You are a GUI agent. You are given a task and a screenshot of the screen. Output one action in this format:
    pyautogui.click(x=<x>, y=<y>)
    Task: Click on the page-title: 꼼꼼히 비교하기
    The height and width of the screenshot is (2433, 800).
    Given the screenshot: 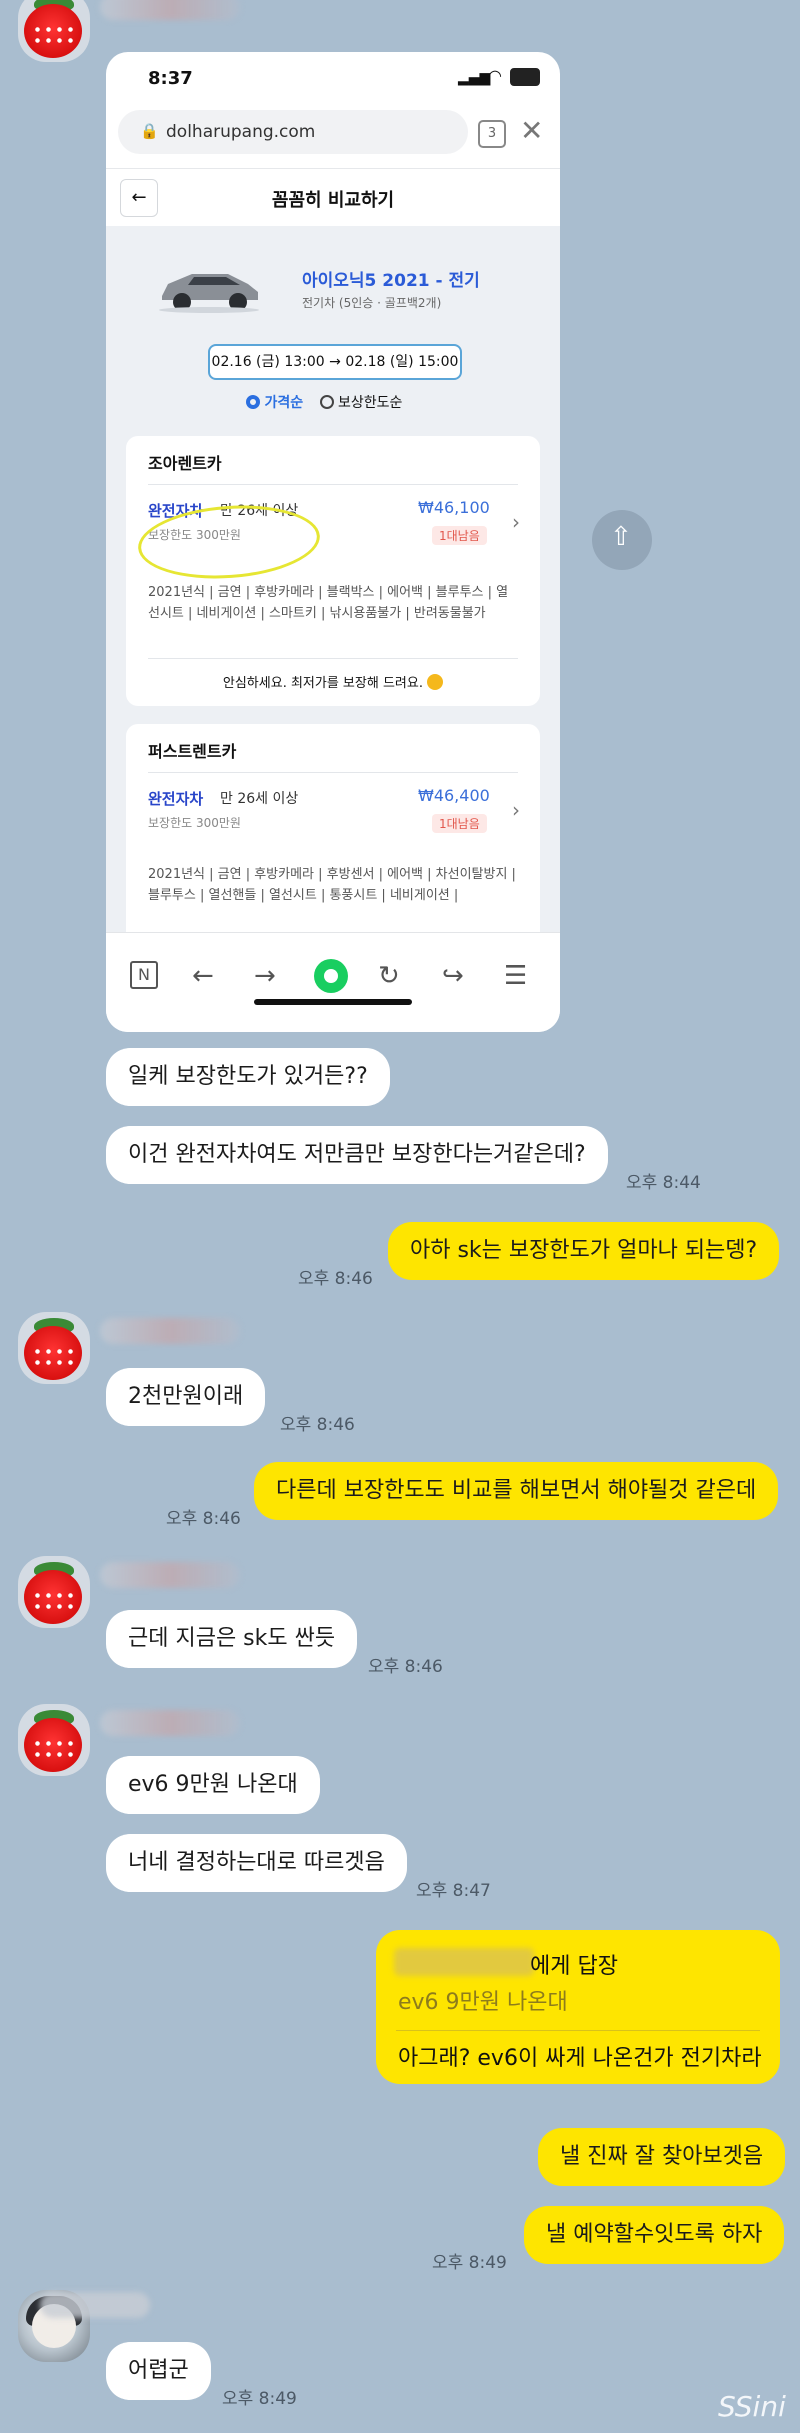 What is the action you would take?
    pyautogui.click(x=333, y=200)
    